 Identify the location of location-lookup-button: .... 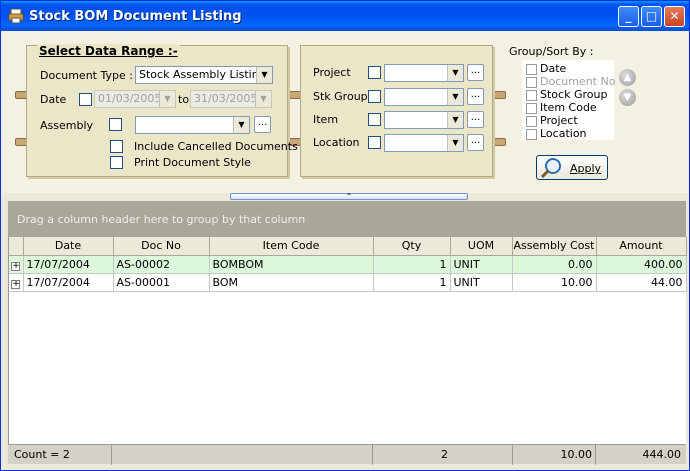
(475, 142).